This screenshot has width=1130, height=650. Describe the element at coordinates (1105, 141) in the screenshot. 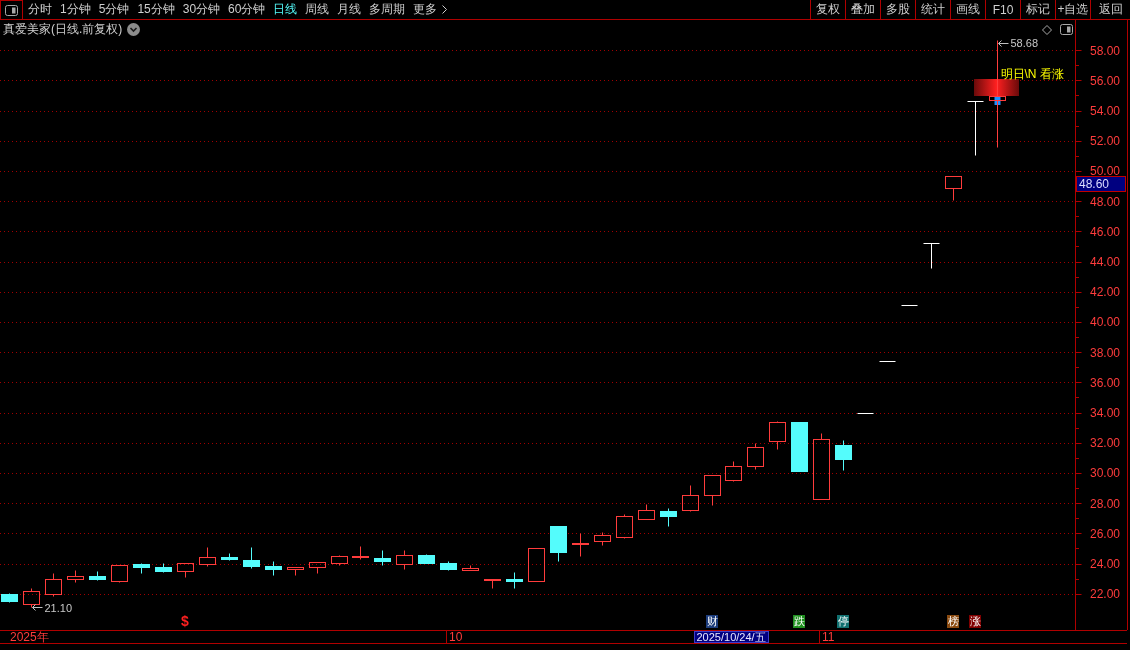

I see `axis-label: 52.00` at that location.